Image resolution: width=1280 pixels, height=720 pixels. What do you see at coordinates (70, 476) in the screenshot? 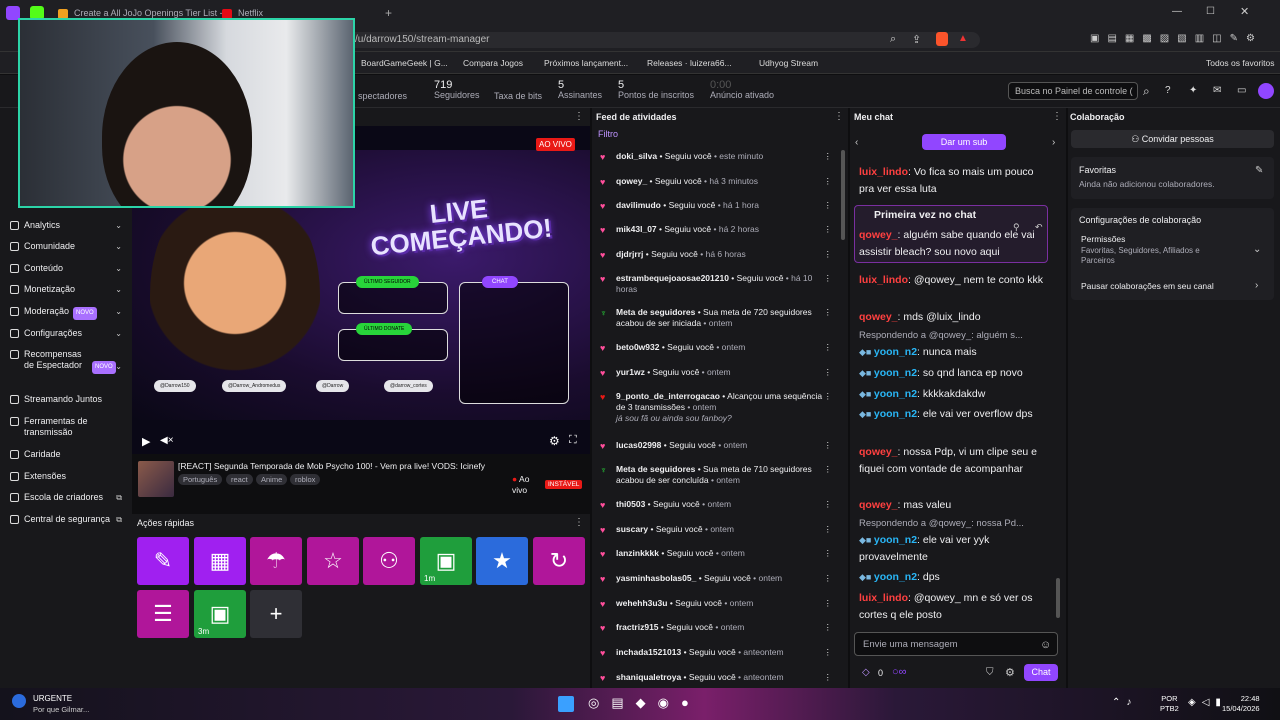
I see `sidebar-item-extensoes: Extensões` at bounding box center [70, 476].